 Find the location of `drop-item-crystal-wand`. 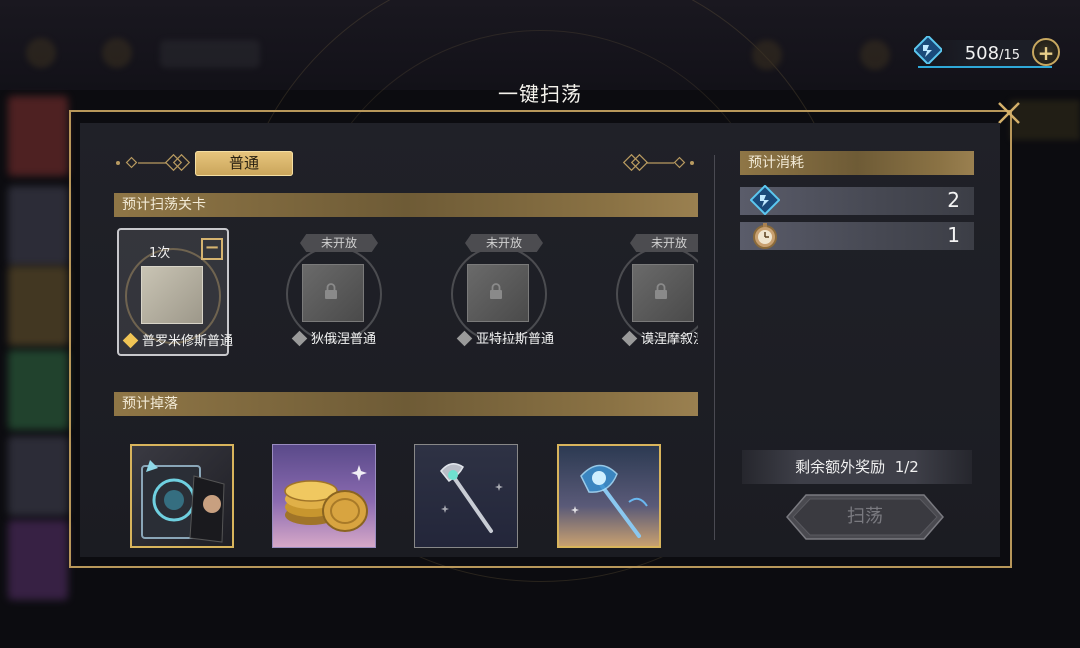

drop-item-crystal-wand is located at coordinates (609, 496).